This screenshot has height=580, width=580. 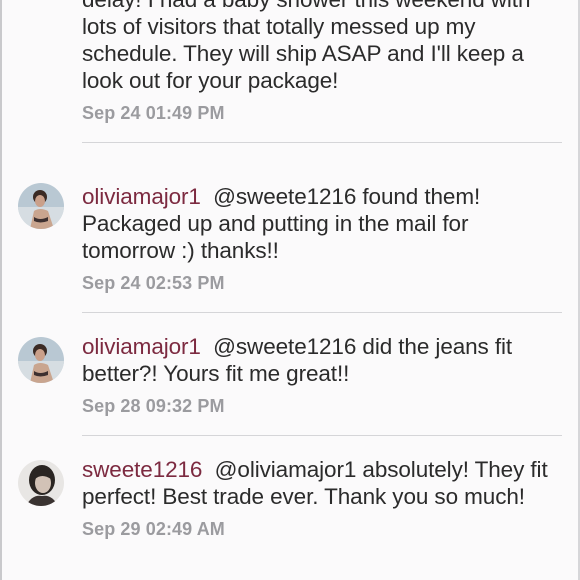 What do you see at coordinates (153, 113) in the screenshot?
I see `comment-timestamp: Sep 24 01:49 PM` at bounding box center [153, 113].